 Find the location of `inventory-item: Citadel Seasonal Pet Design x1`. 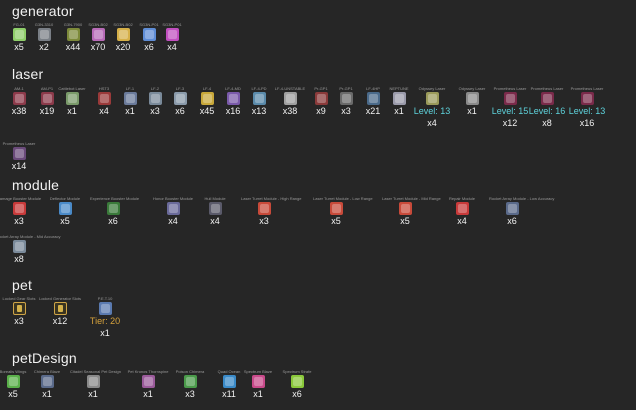

inventory-item: Citadel Seasonal Pet Design x1 is located at coordinates (95, 384).